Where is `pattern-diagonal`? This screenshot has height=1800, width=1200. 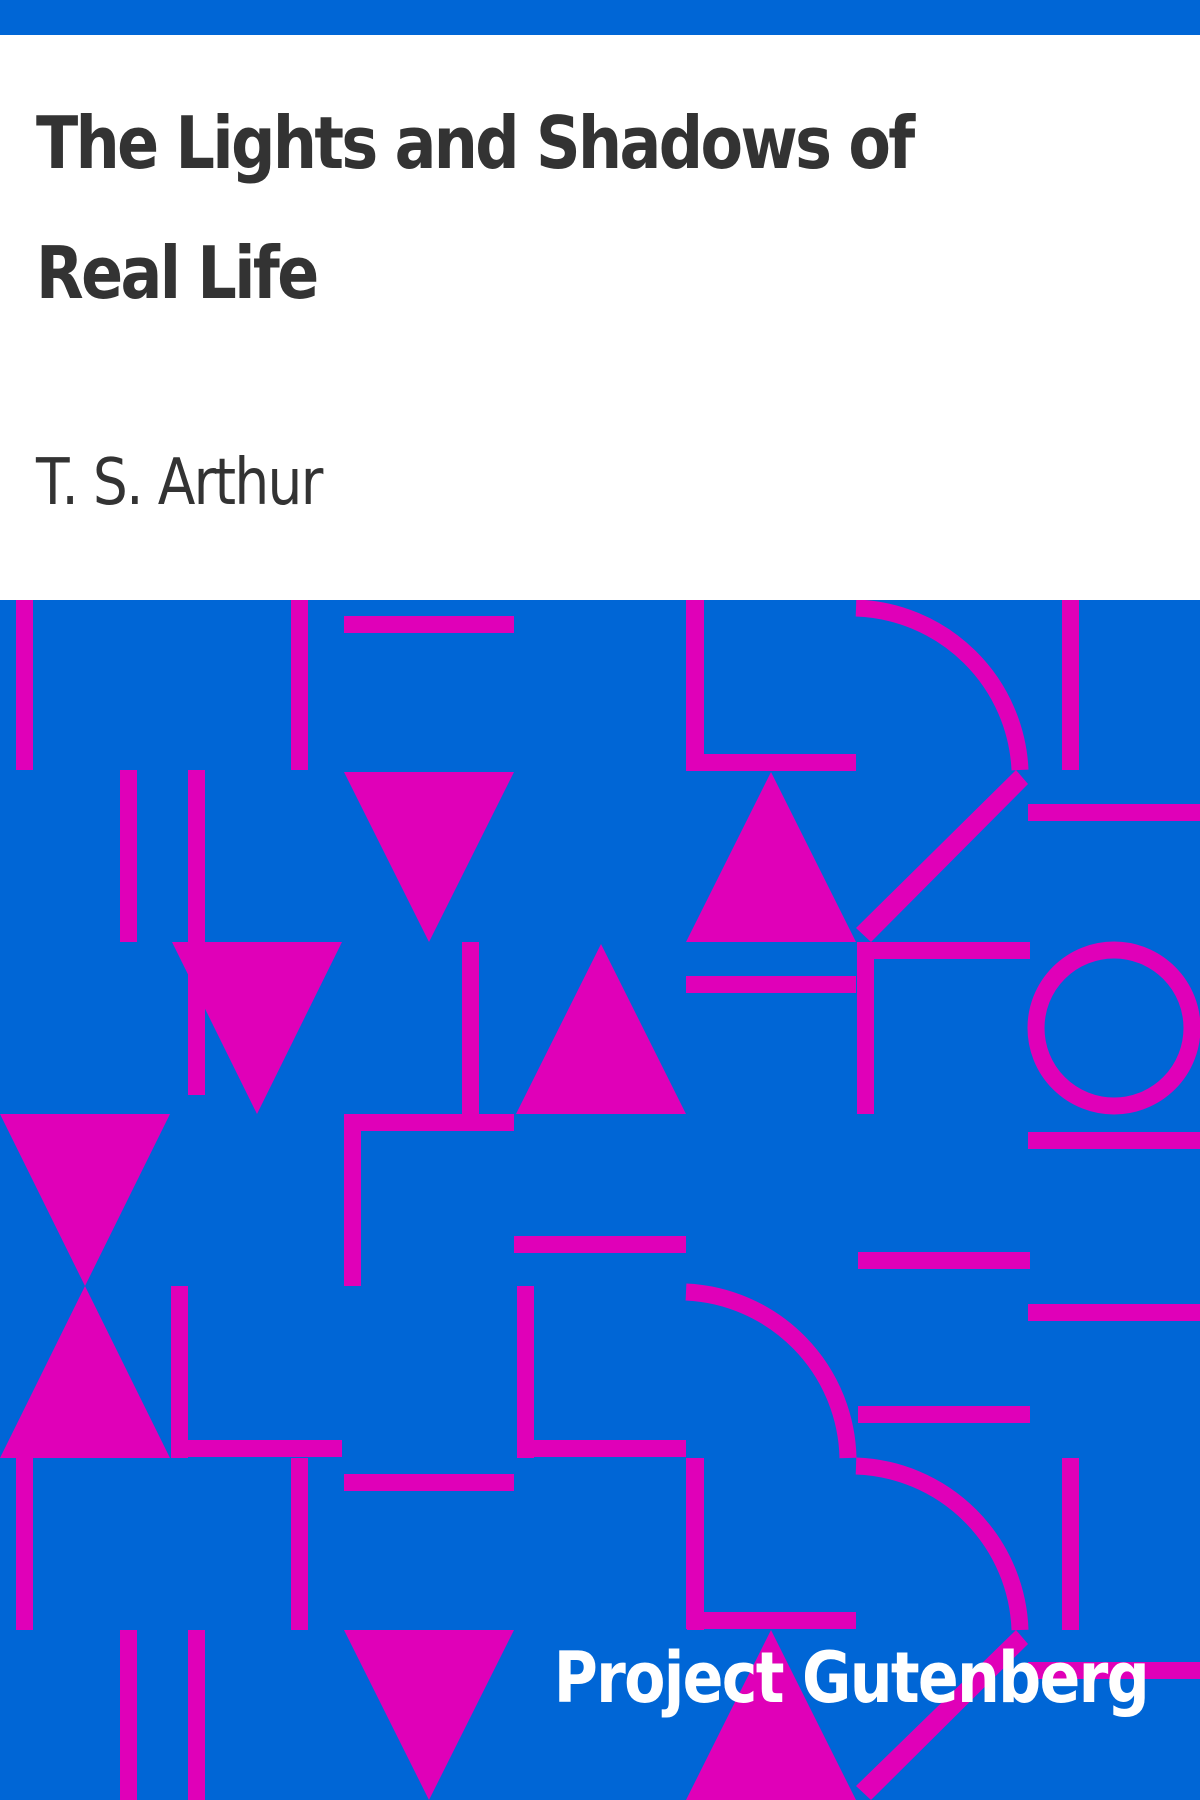 pattern-diagonal is located at coordinates (942, 856).